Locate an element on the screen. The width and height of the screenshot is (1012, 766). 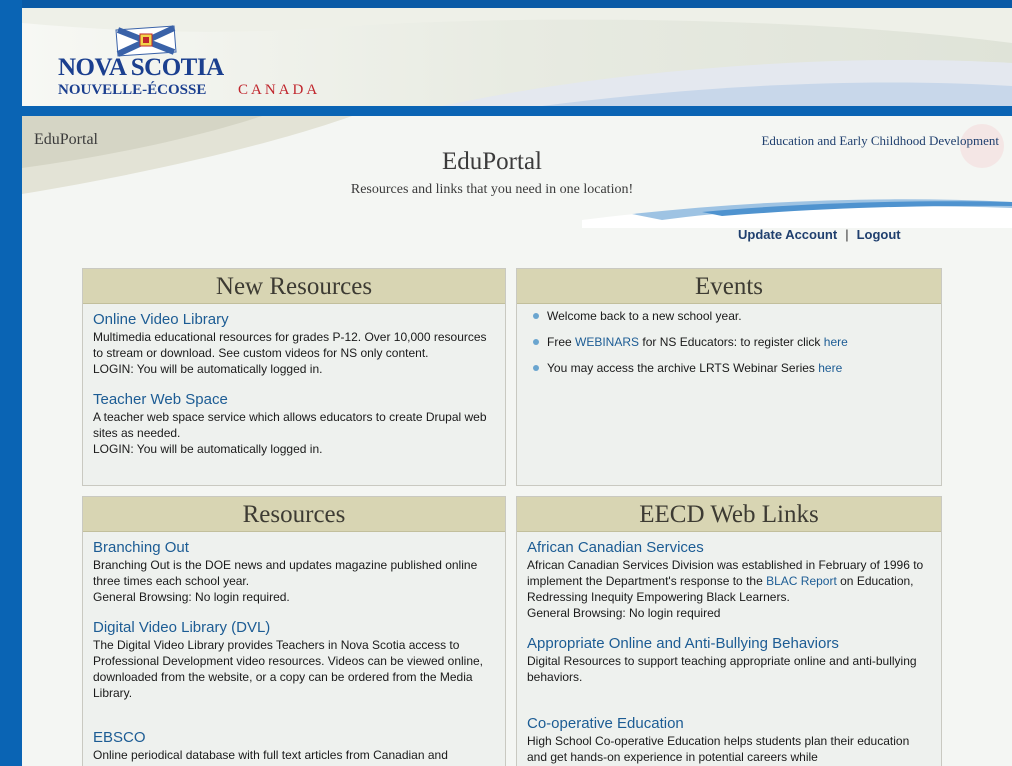
online-video-library-link: Online Video Library is located at coordinates (294, 320).